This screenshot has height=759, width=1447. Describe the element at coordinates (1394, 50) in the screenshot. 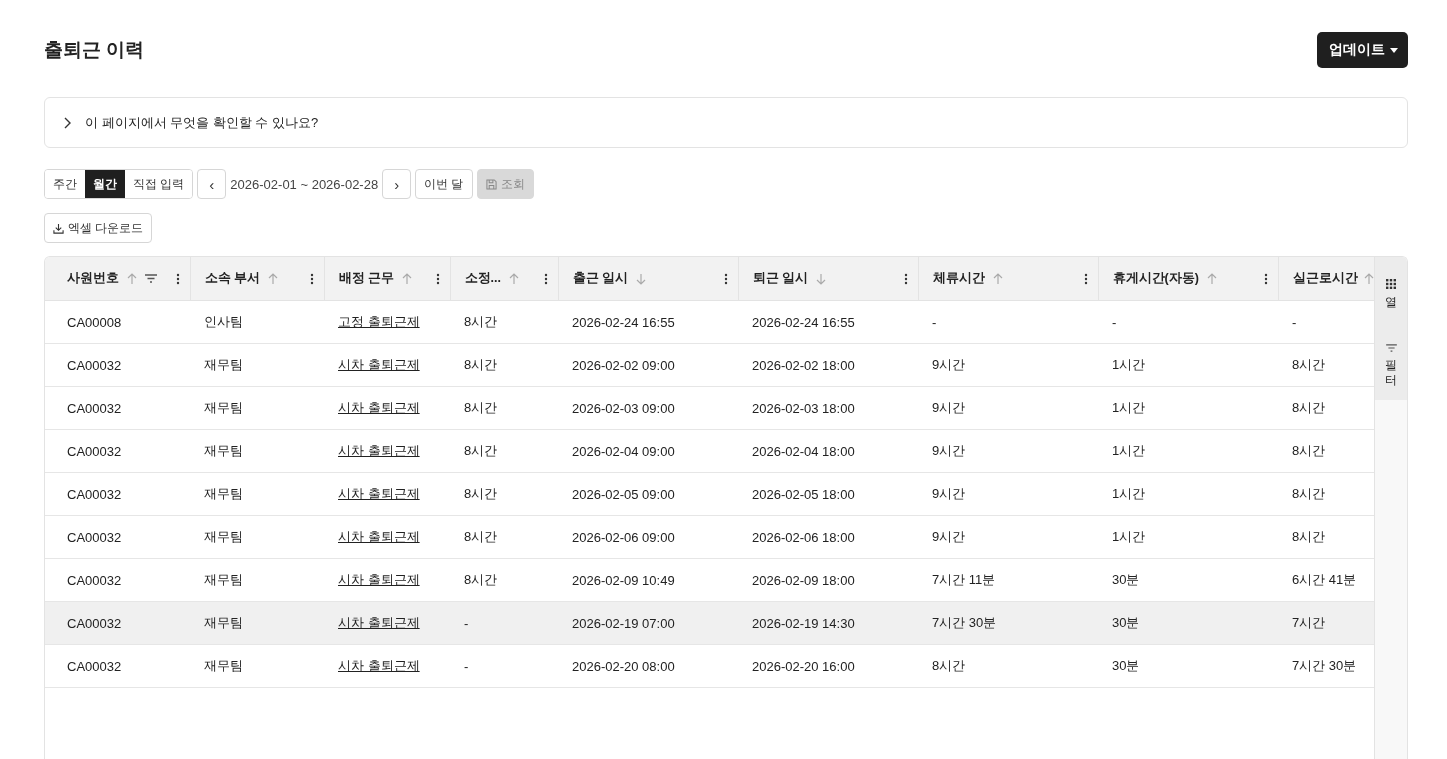

I see `caret-icon` at that location.